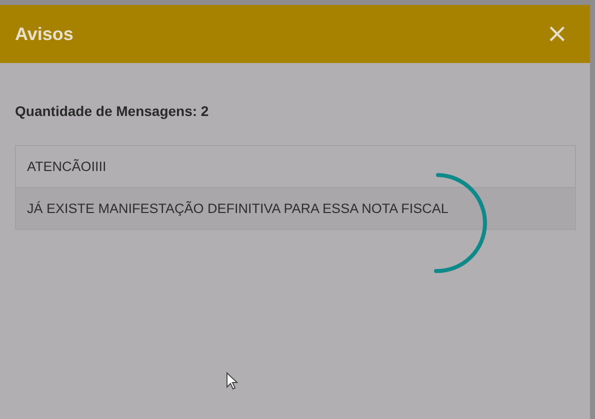 This screenshot has width=595, height=419. What do you see at coordinates (232, 381) in the screenshot?
I see `mouse-cursor-icon` at bounding box center [232, 381].